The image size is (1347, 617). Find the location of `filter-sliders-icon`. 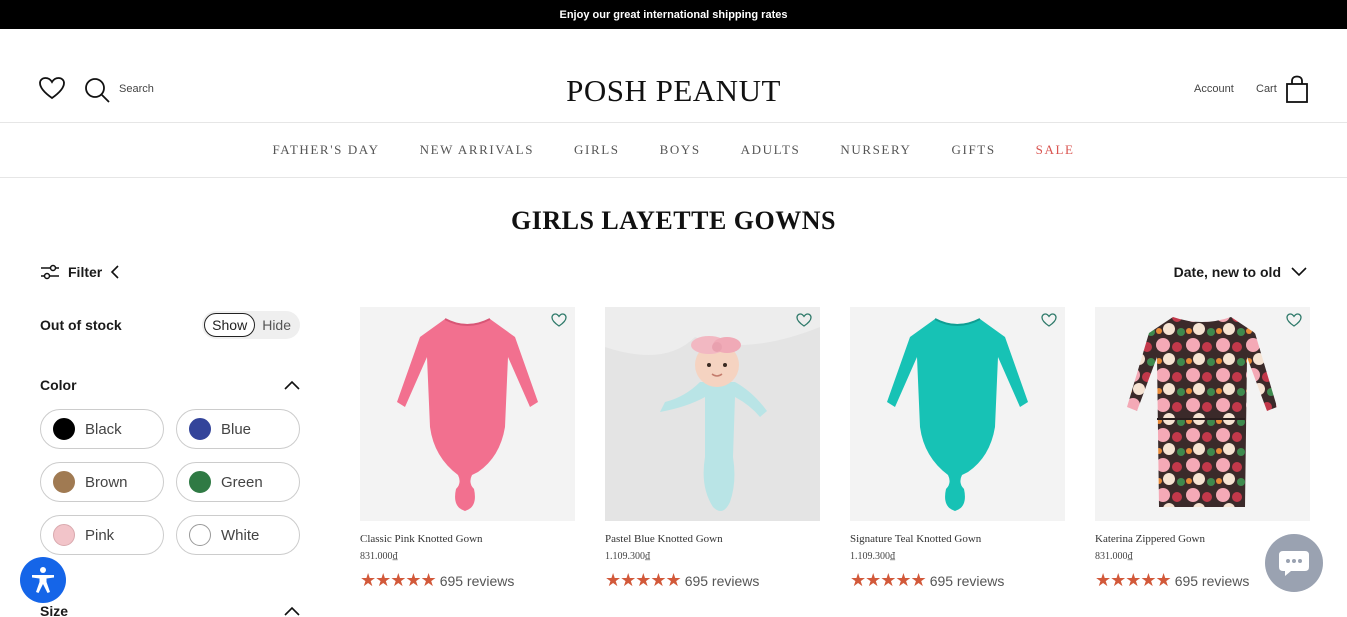

filter-sliders-icon is located at coordinates (50, 272).